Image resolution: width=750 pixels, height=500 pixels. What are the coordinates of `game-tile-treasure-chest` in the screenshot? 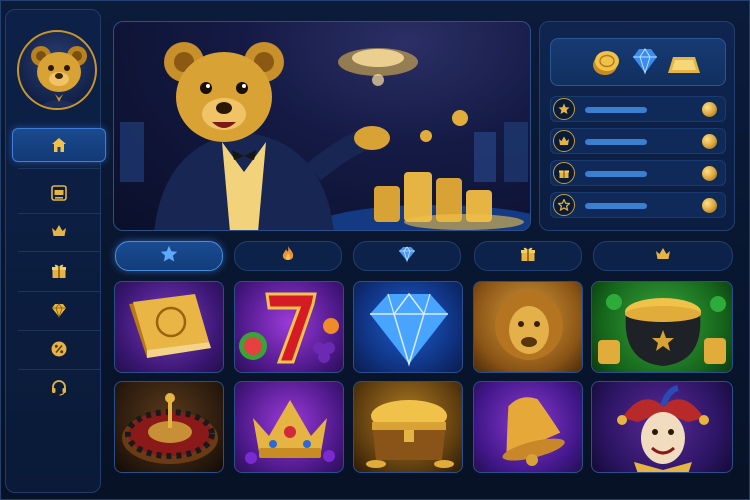 It's located at (408, 427).